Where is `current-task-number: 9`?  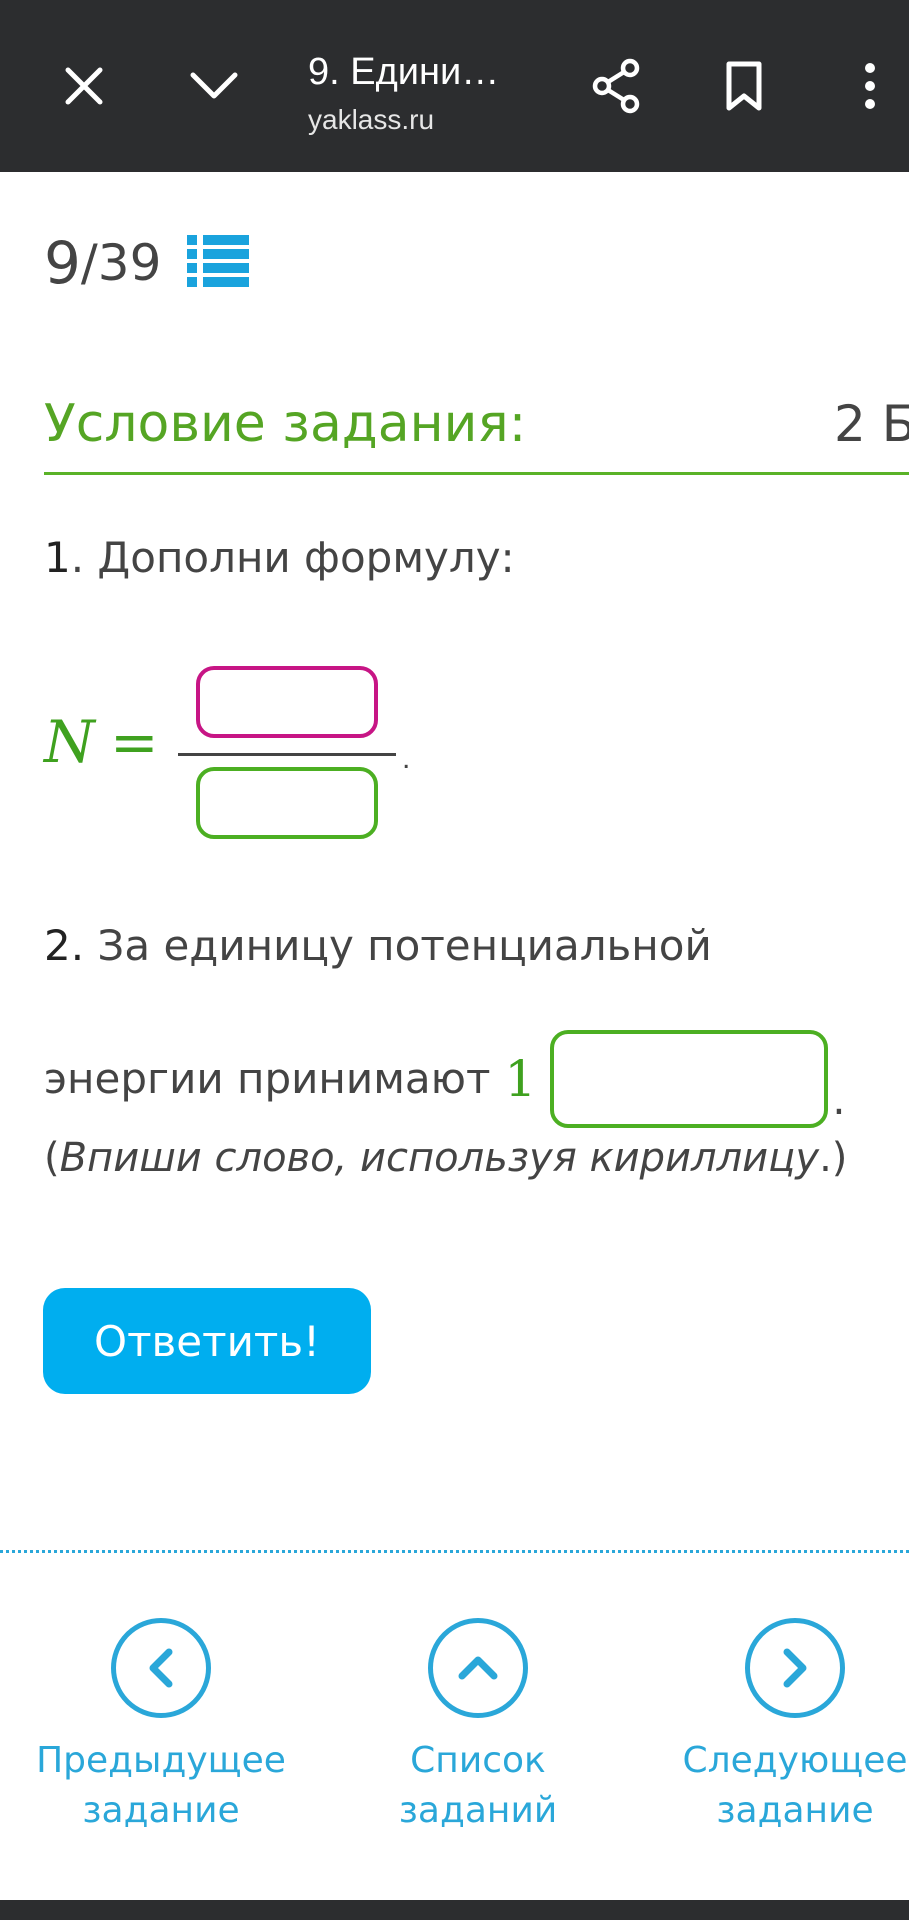
current-task-number: 9 is located at coordinates (62, 263).